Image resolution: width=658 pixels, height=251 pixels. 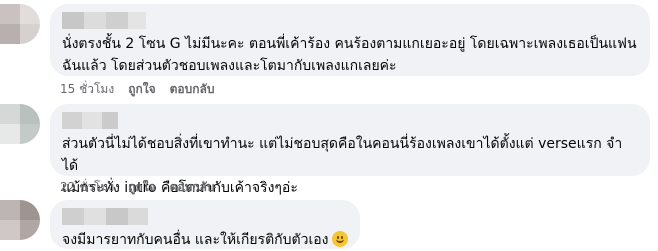 What do you see at coordinates (87, 89) in the screenshot?
I see `comment-timestamp: 15 ชั่วโมง` at bounding box center [87, 89].